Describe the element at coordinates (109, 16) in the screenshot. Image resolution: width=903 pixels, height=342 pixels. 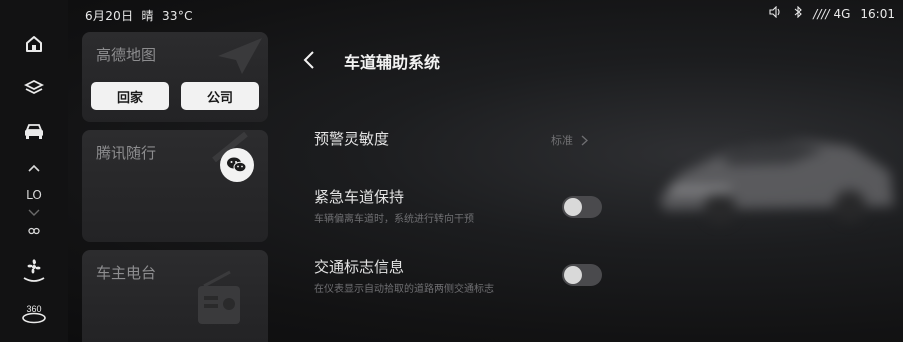
I see `date-label: 6月20日` at that location.